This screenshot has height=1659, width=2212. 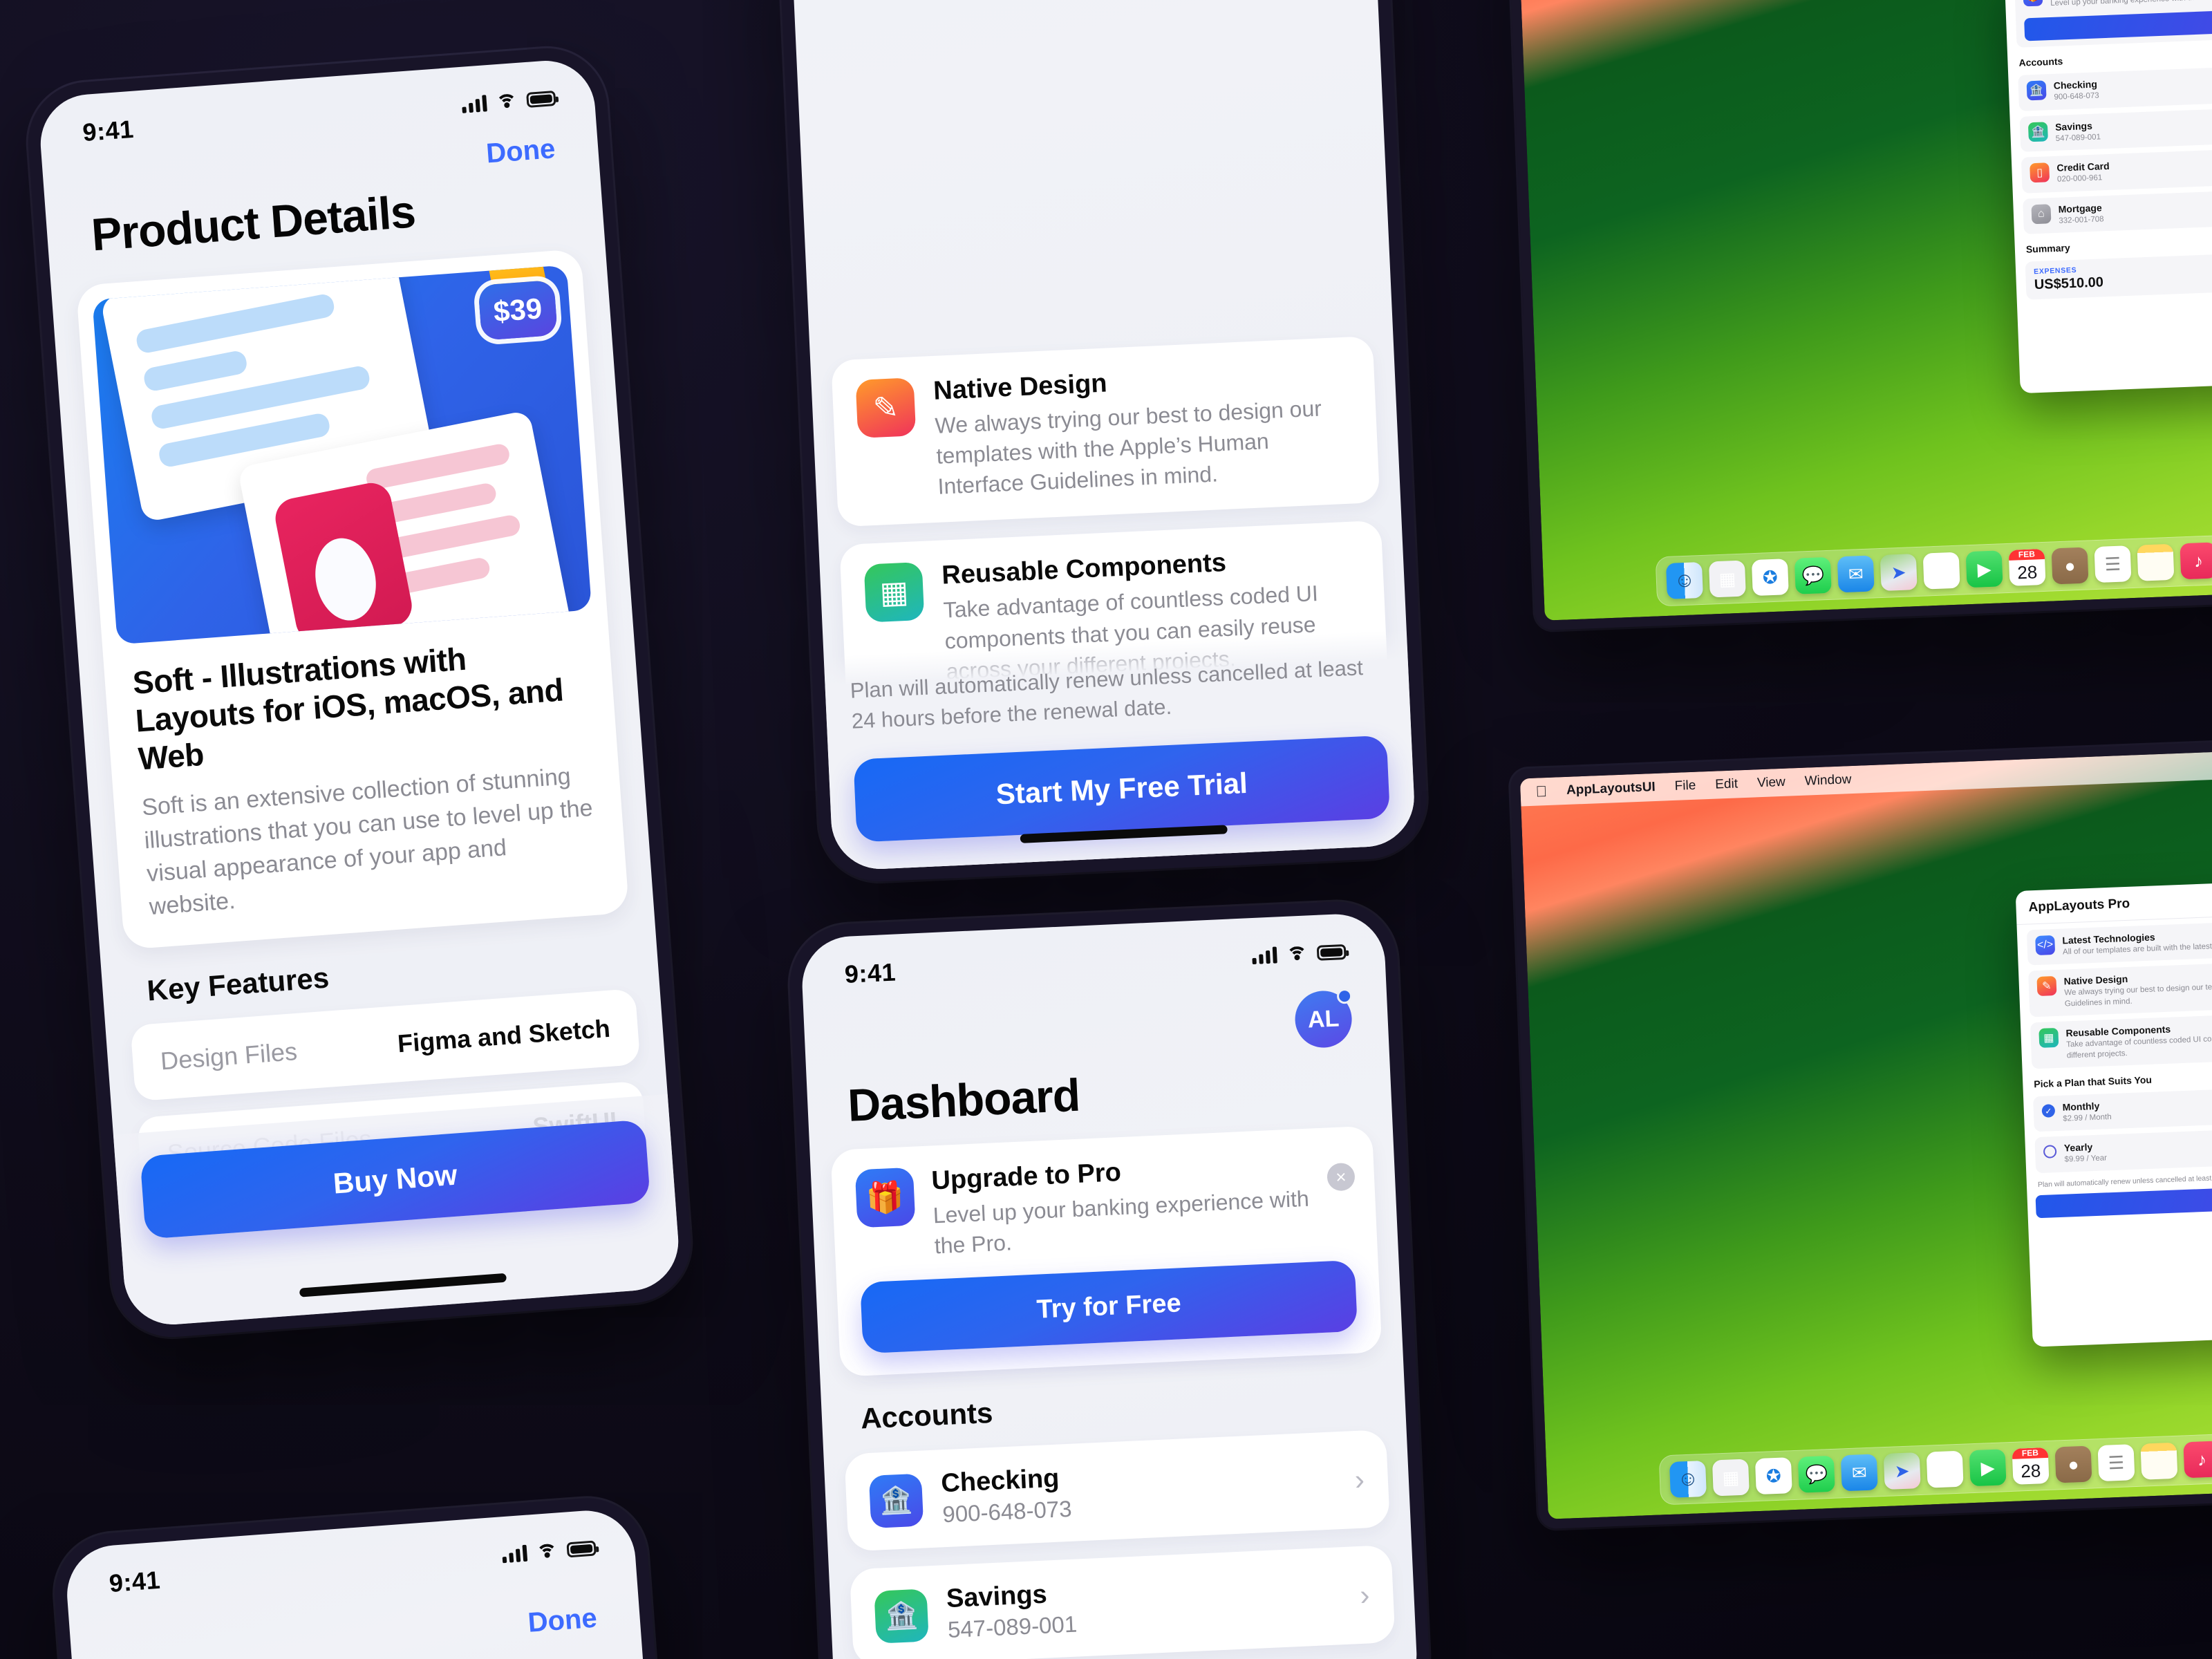 I want to click on account-name: Mortgage, so click(x=2080, y=208).